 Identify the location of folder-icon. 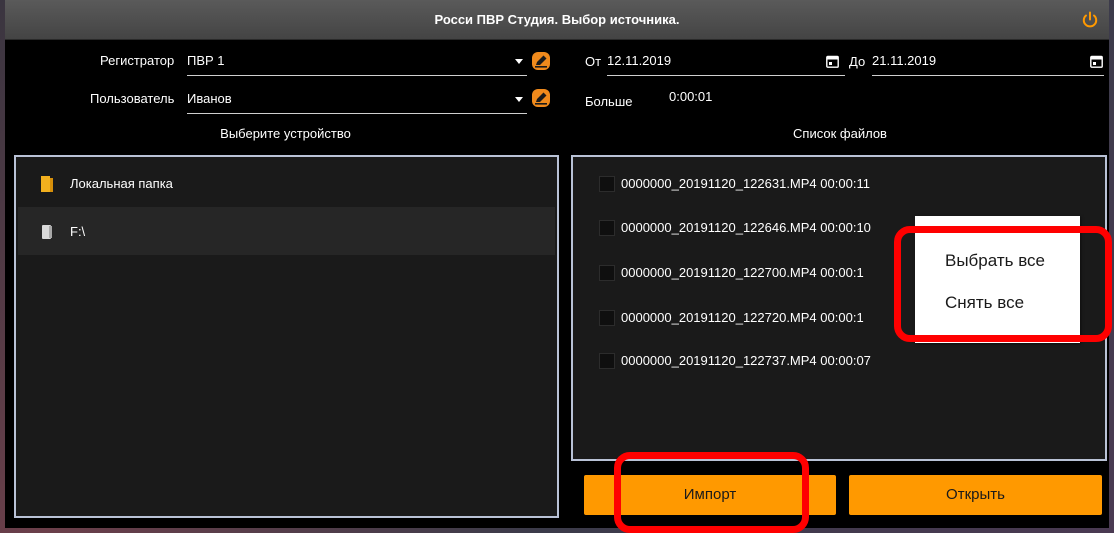
(47, 184).